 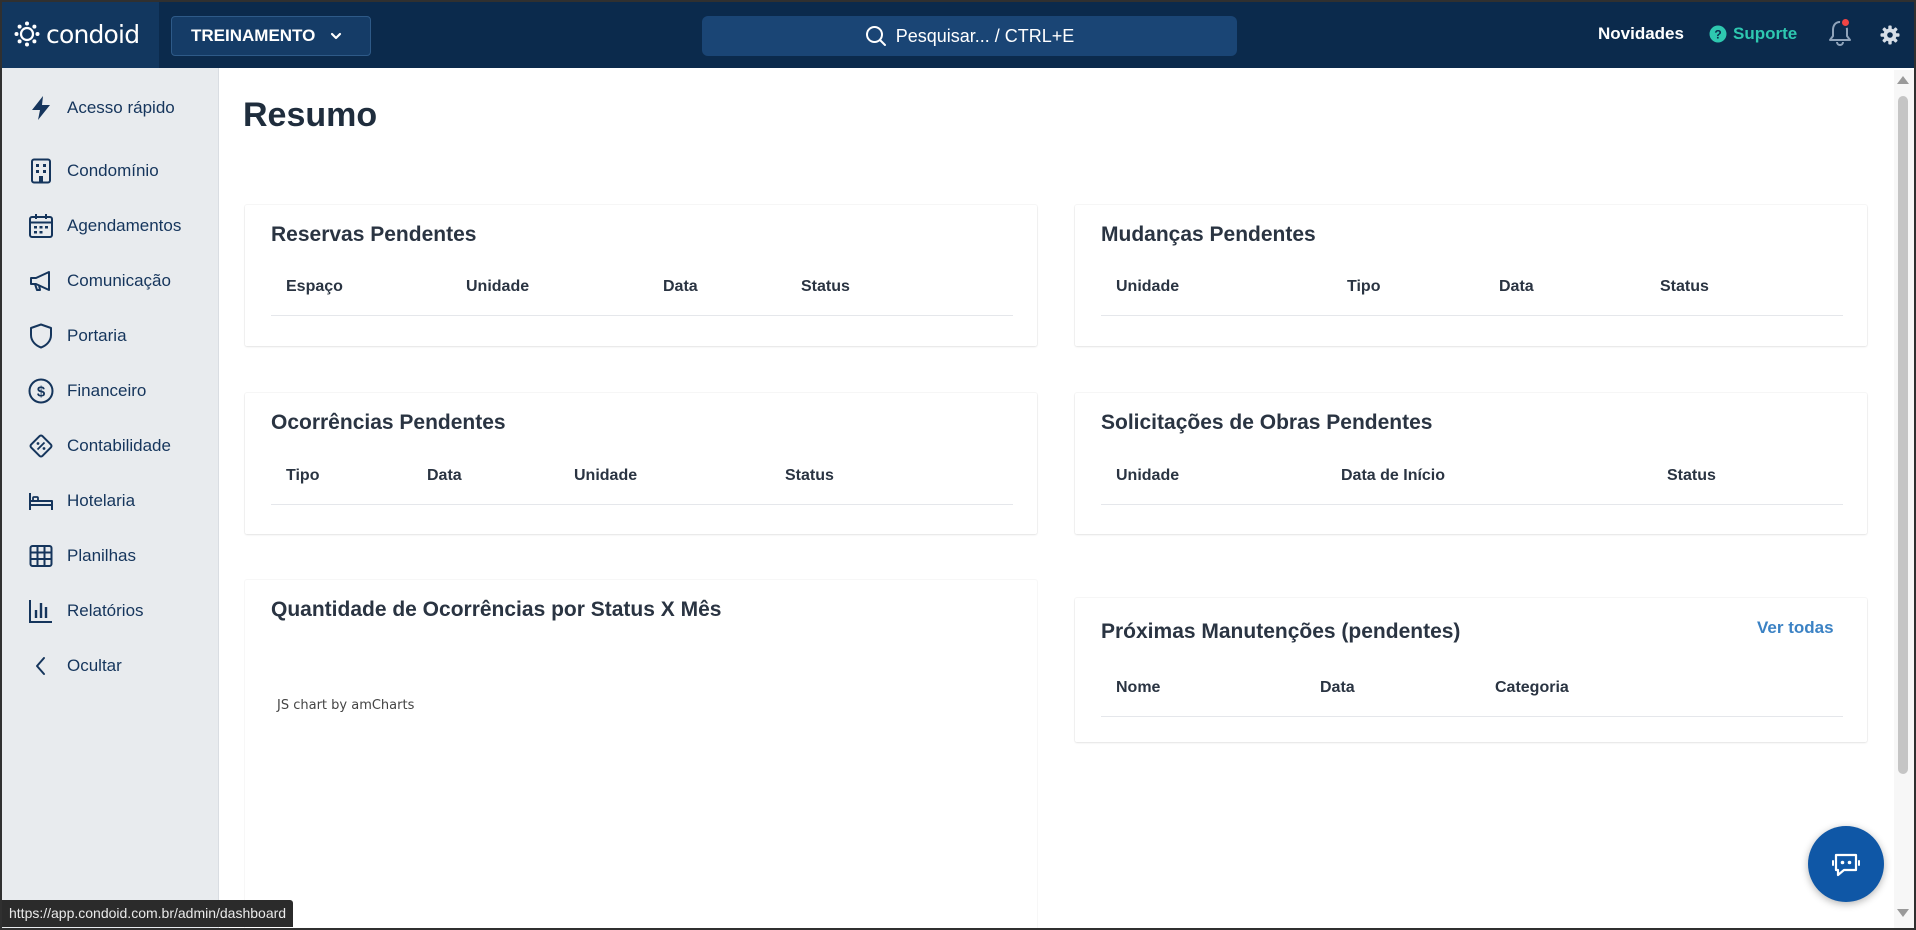 What do you see at coordinates (41, 108) in the screenshot?
I see `bolt-icon` at bounding box center [41, 108].